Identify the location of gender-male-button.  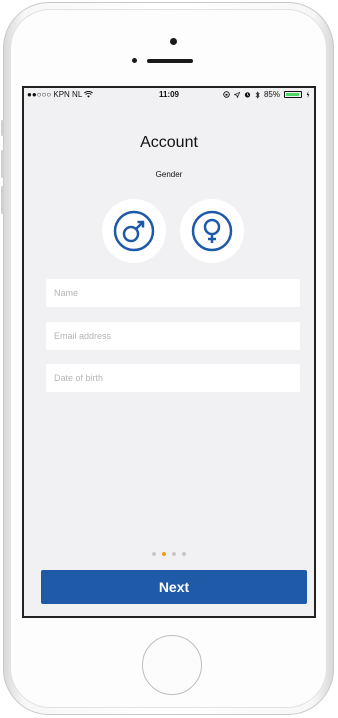
(134, 231).